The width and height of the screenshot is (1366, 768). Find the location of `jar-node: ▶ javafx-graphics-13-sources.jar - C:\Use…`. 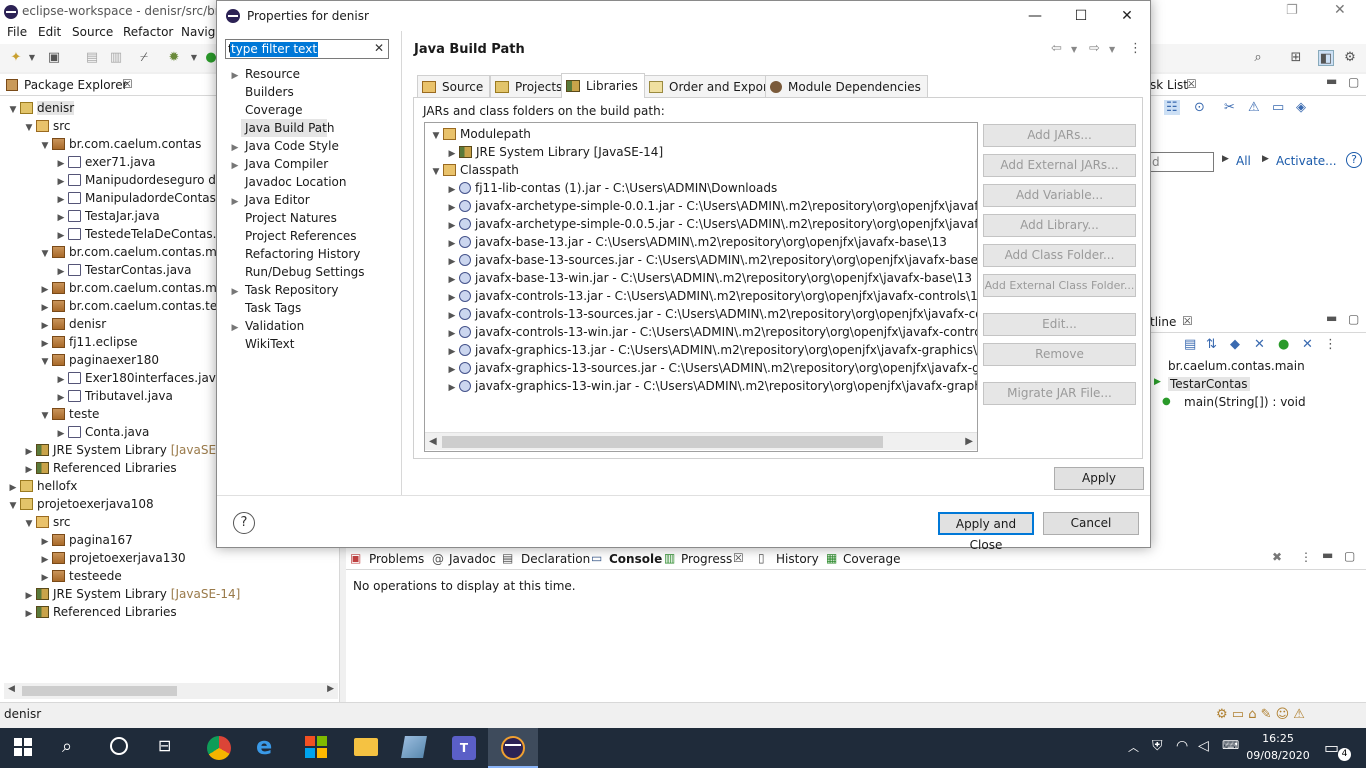

jar-node: ▶ javafx-graphics-13-sources.jar - C:\Use… is located at coordinates (711, 368).